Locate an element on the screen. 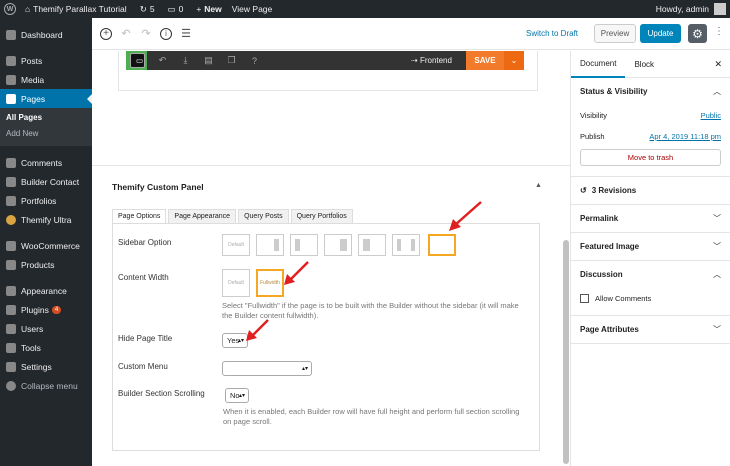  chevron-down-icon: ⌄ is located at coordinates (514, 60).